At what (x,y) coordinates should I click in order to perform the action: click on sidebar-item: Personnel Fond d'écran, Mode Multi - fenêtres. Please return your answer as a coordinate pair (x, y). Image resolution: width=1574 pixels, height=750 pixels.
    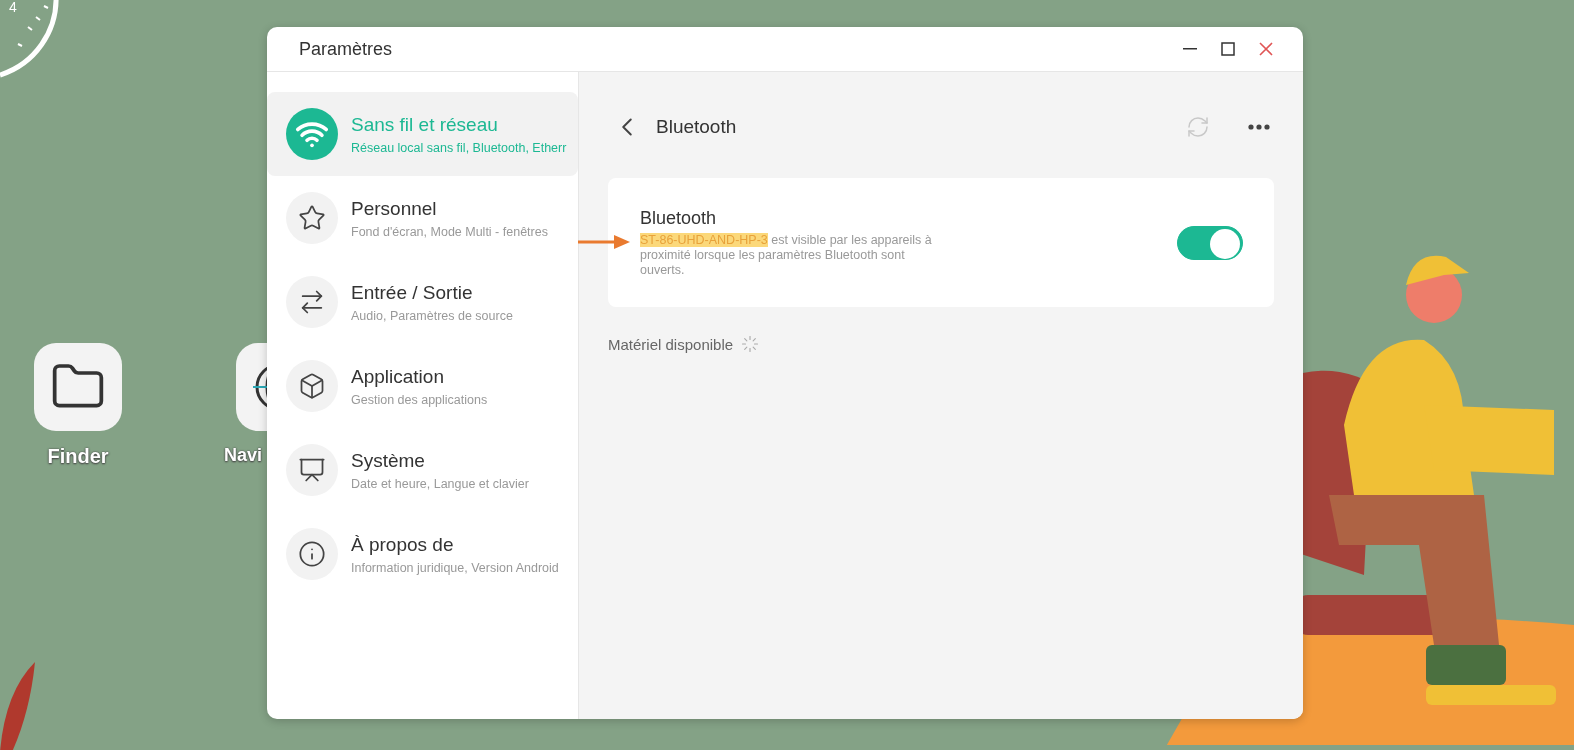
    Looking at the image, I should click on (422, 218).